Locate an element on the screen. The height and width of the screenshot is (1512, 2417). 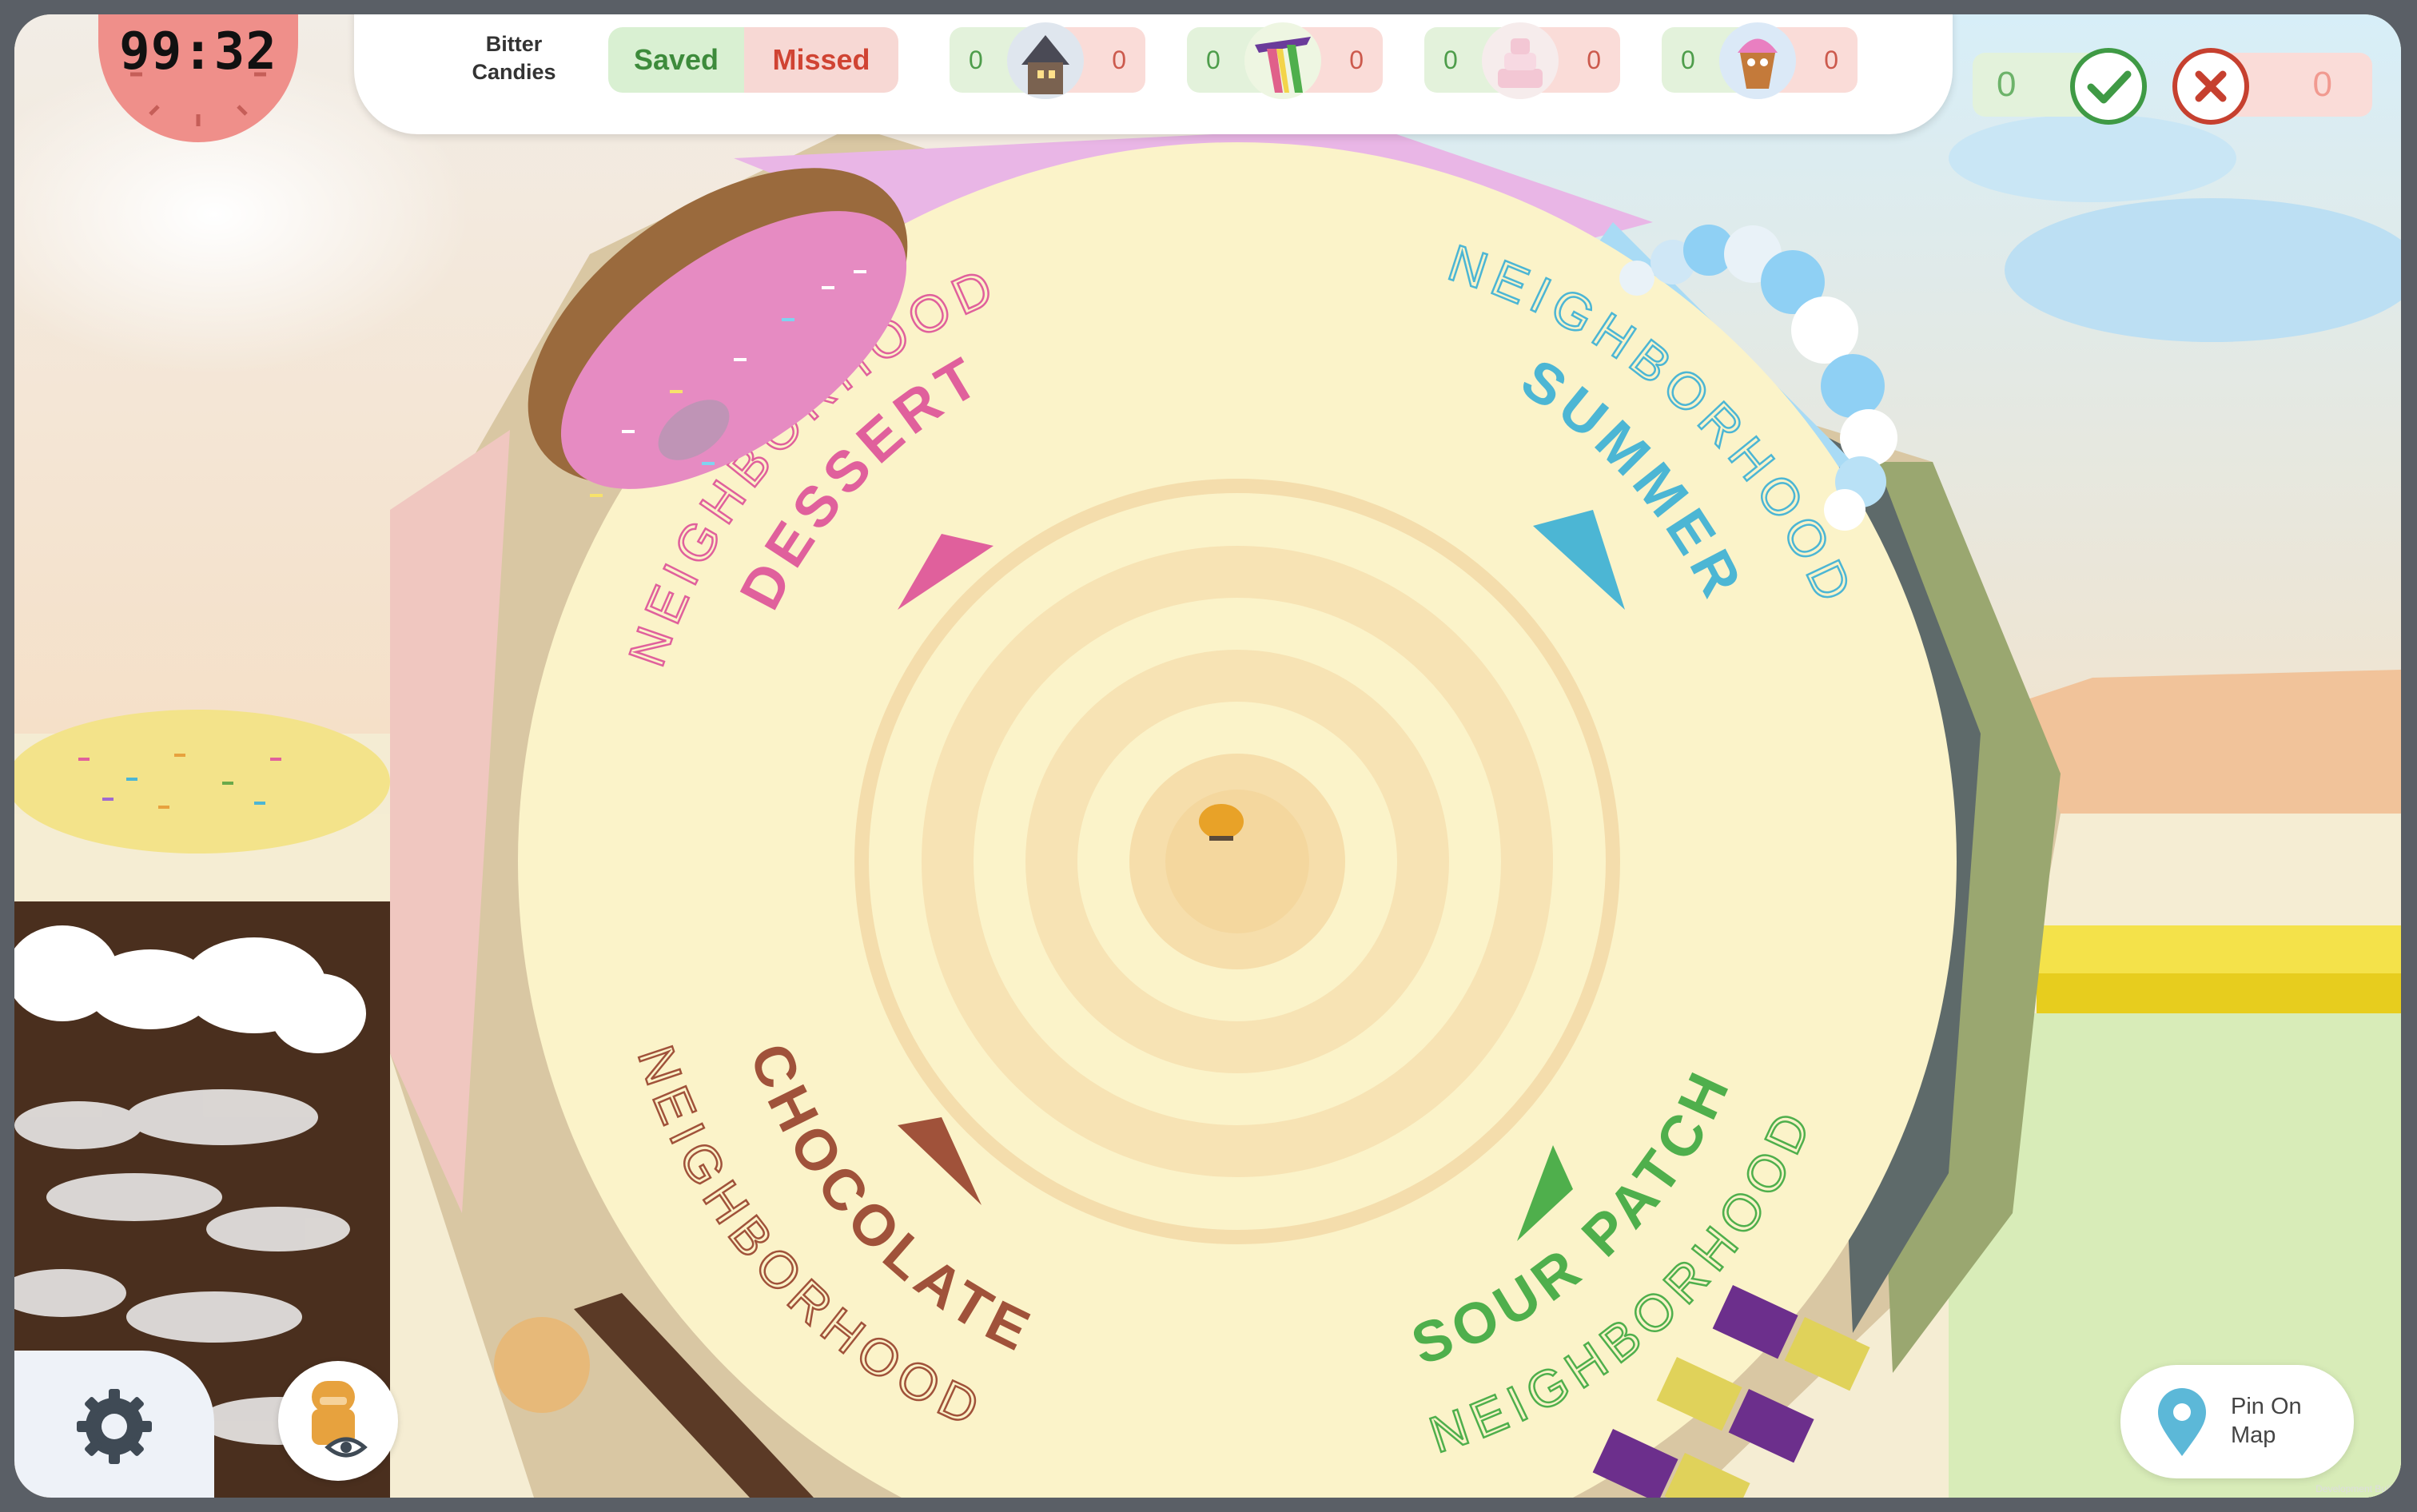
haunted-house-icon is located at coordinates (1045, 60).